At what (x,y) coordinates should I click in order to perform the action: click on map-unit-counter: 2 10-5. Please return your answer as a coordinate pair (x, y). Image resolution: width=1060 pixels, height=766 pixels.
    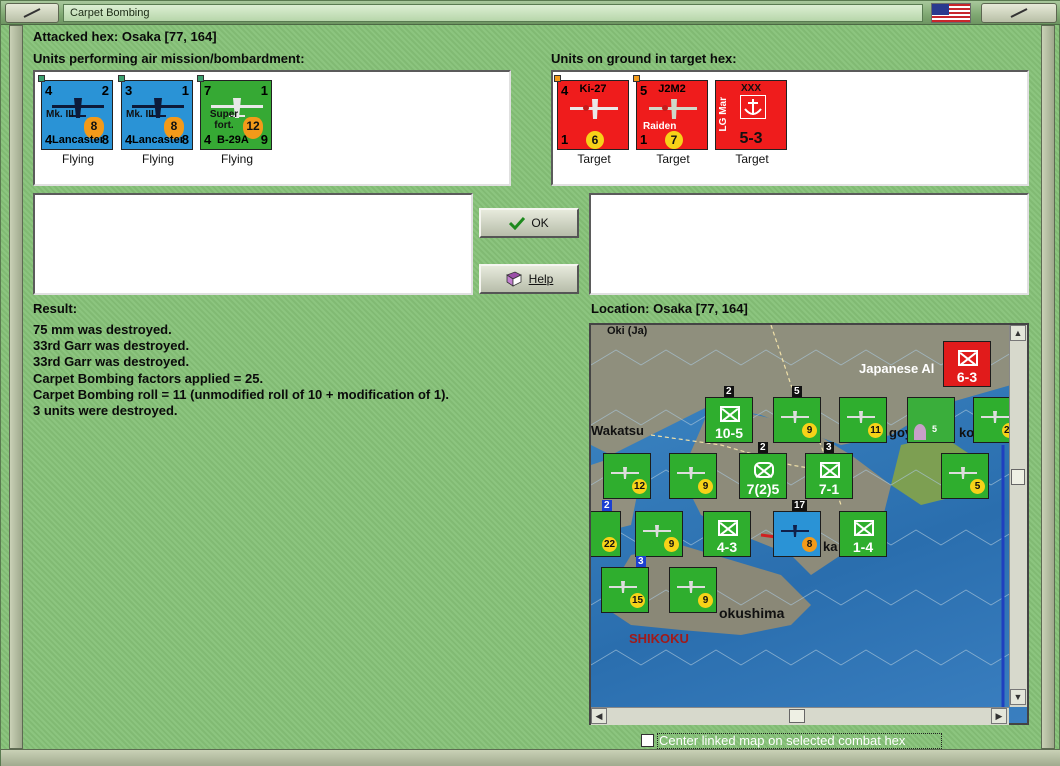
    Looking at the image, I should click on (729, 414).